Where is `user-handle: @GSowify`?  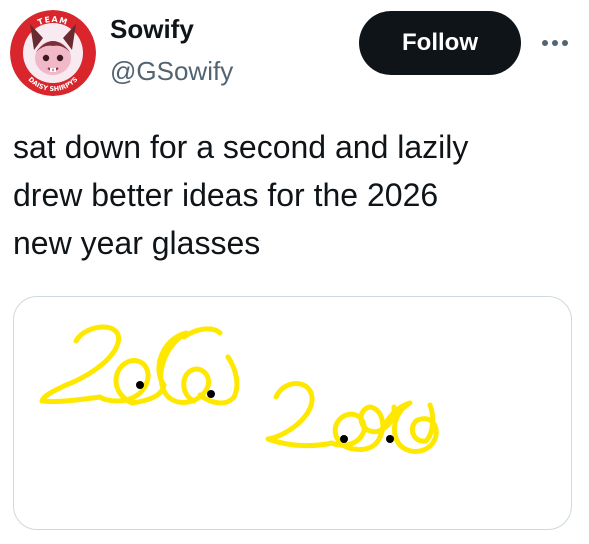 user-handle: @GSowify is located at coordinates (171, 71).